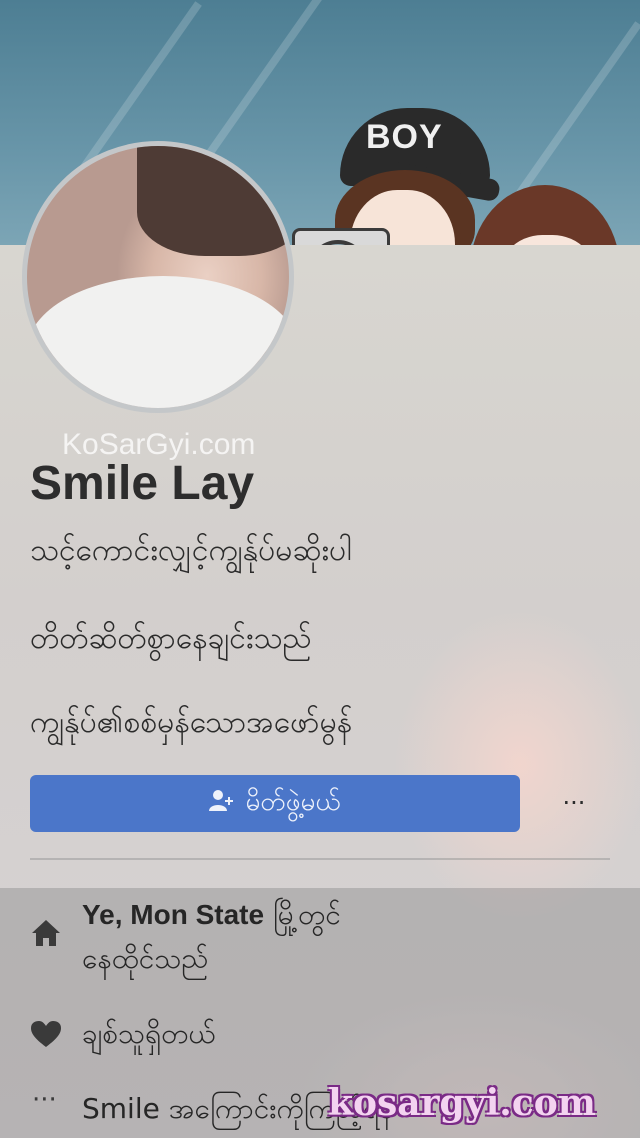 The width and height of the screenshot is (640, 1138). Describe the element at coordinates (404, 137) in the screenshot. I see `cap-text: BOY` at that location.